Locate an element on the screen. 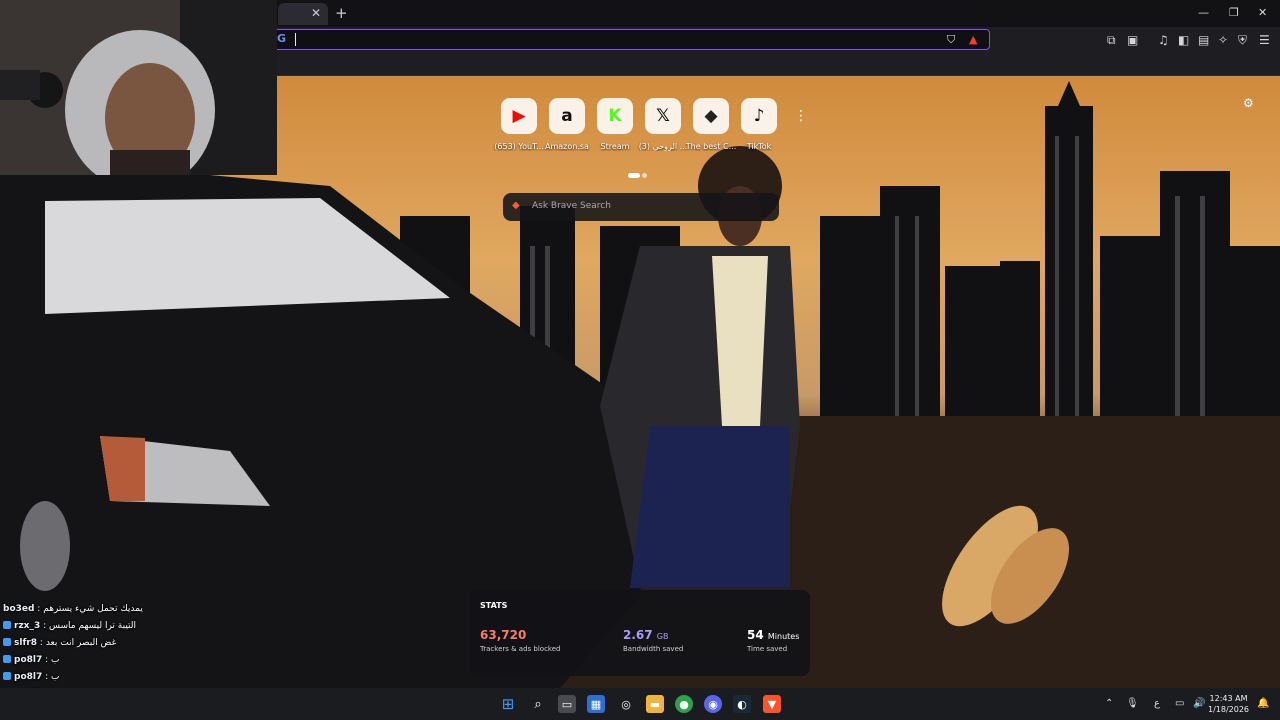  menu-icon: ☰ is located at coordinates (1264, 40).